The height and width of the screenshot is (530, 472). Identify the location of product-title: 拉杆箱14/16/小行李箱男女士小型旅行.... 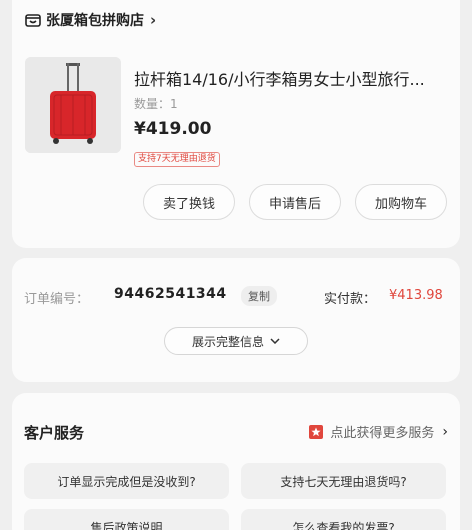
(293, 78).